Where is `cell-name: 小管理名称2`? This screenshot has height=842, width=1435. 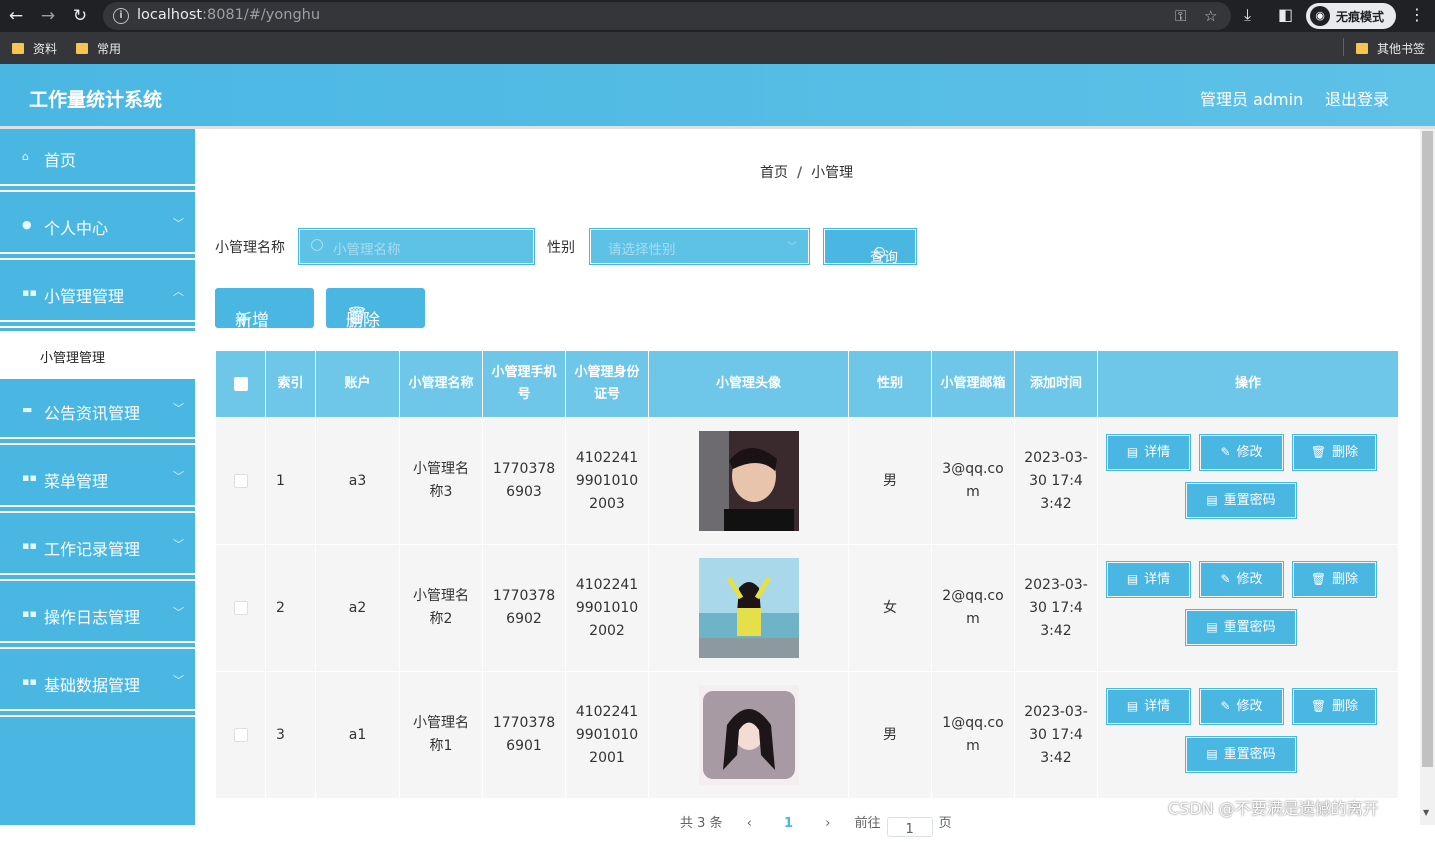 cell-name: 小管理名称2 is located at coordinates (441, 608).